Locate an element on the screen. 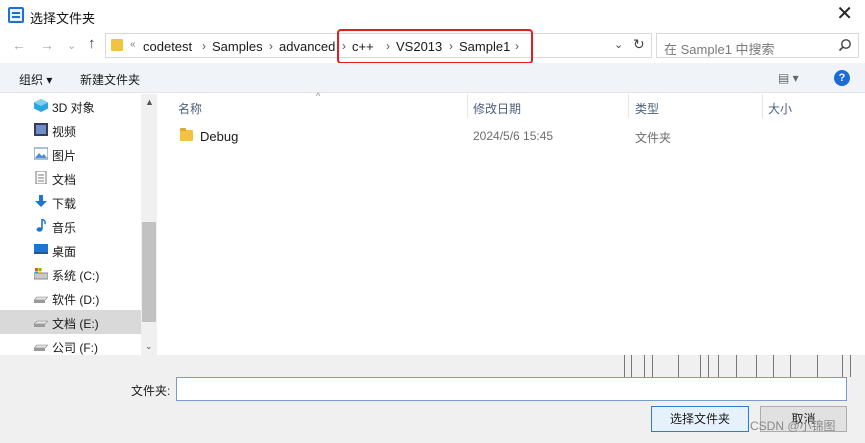 The height and width of the screenshot is (443, 865). close-icon: ✕ is located at coordinates (844, 14).